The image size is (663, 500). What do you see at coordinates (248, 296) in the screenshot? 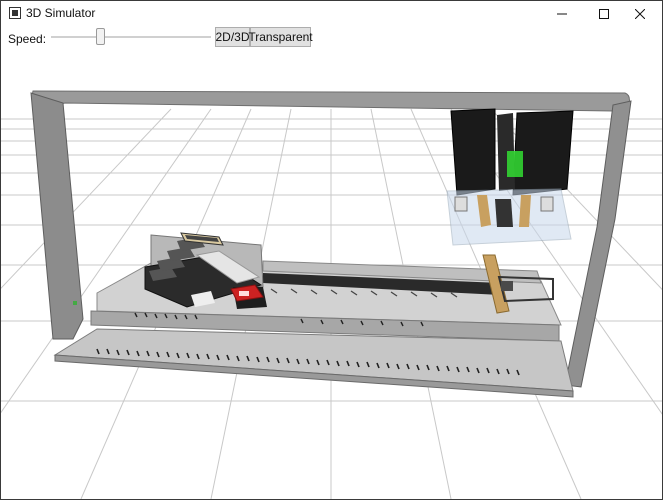
I see `red-tipbox` at bounding box center [248, 296].